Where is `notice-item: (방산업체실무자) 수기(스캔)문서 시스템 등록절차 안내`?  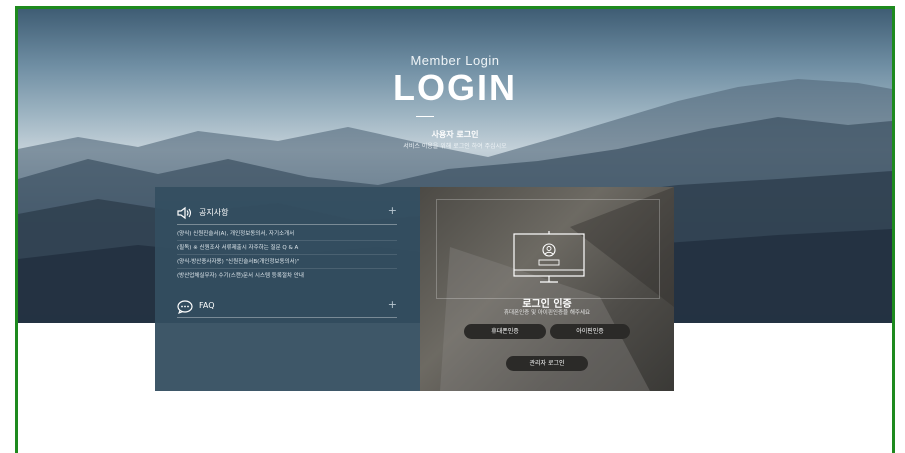 notice-item: (방산업체실무자) 수기(스캔)문서 시스템 등록절차 안내 is located at coordinates (287, 275).